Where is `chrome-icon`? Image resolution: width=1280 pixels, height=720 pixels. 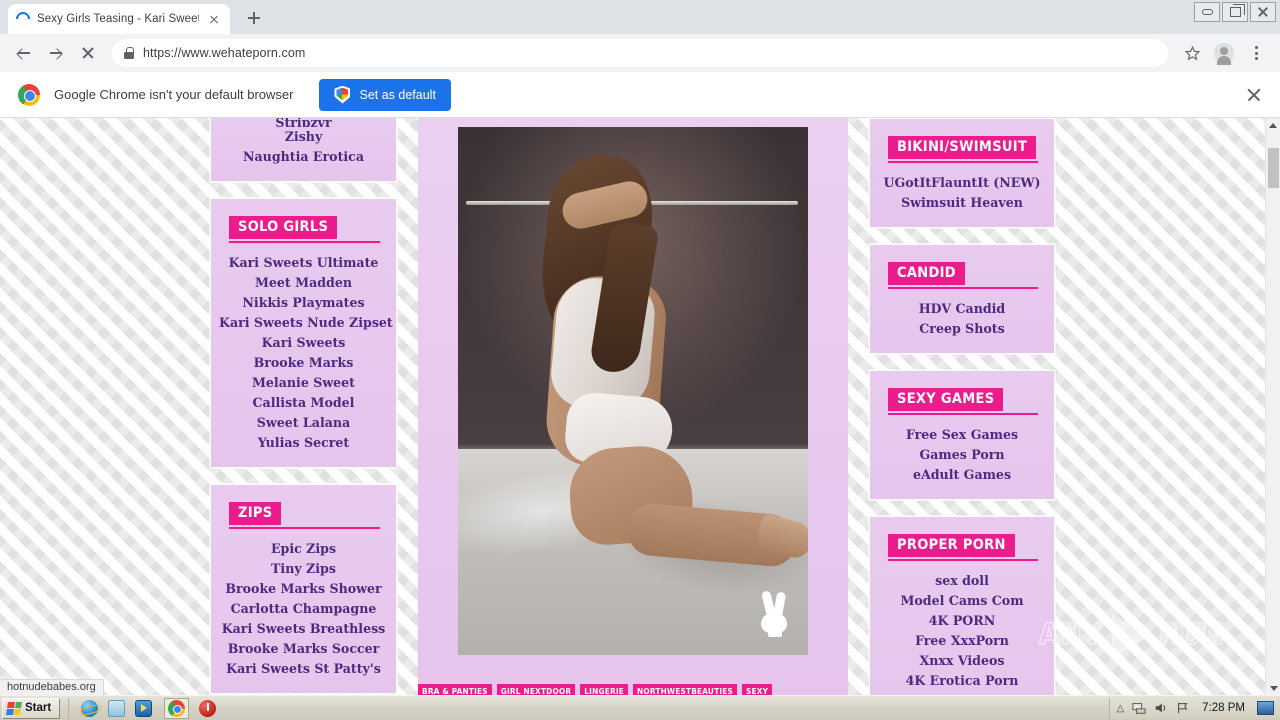
chrome-icon is located at coordinates (177, 708).